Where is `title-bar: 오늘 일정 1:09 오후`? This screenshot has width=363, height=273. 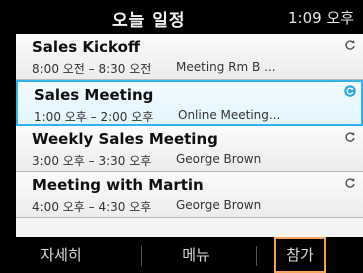
title-bar: 오늘 일정 1:09 오후 is located at coordinates (181, 17).